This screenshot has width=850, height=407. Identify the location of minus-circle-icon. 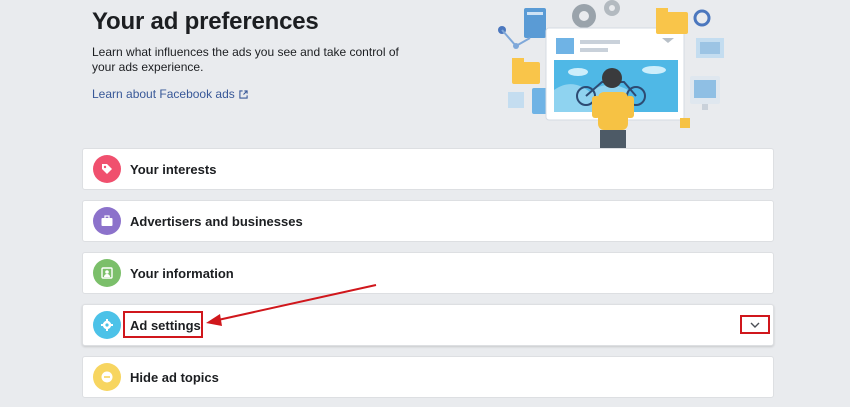
(107, 377).